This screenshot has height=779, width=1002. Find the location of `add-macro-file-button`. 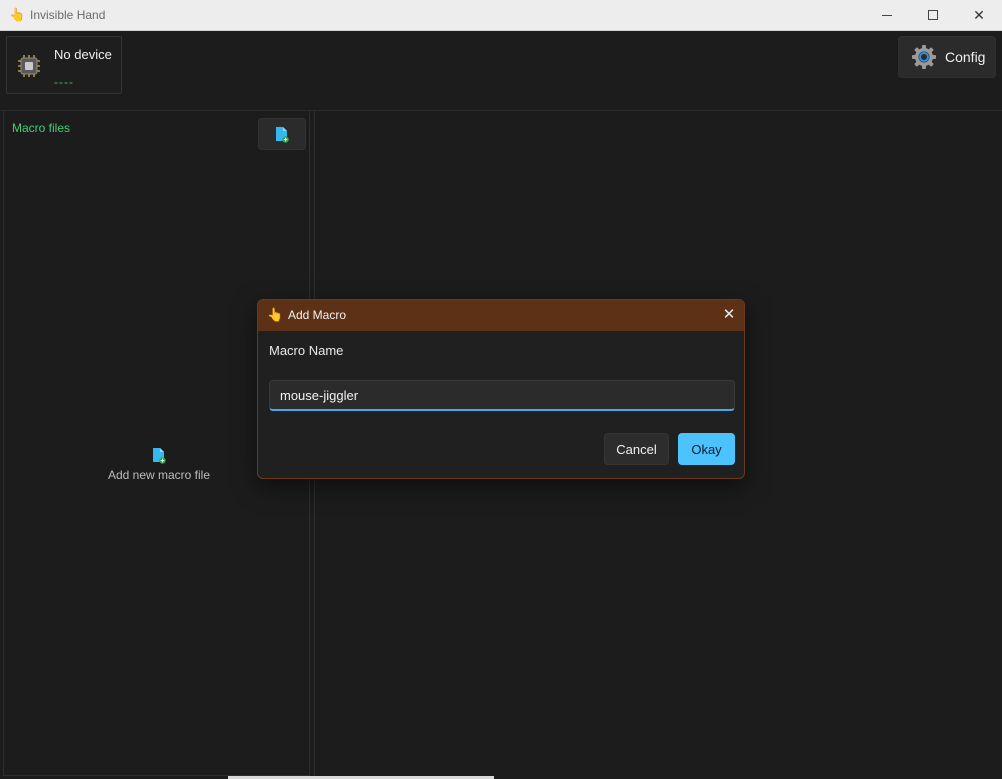

add-macro-file-button is located at coordinates (282, 134).